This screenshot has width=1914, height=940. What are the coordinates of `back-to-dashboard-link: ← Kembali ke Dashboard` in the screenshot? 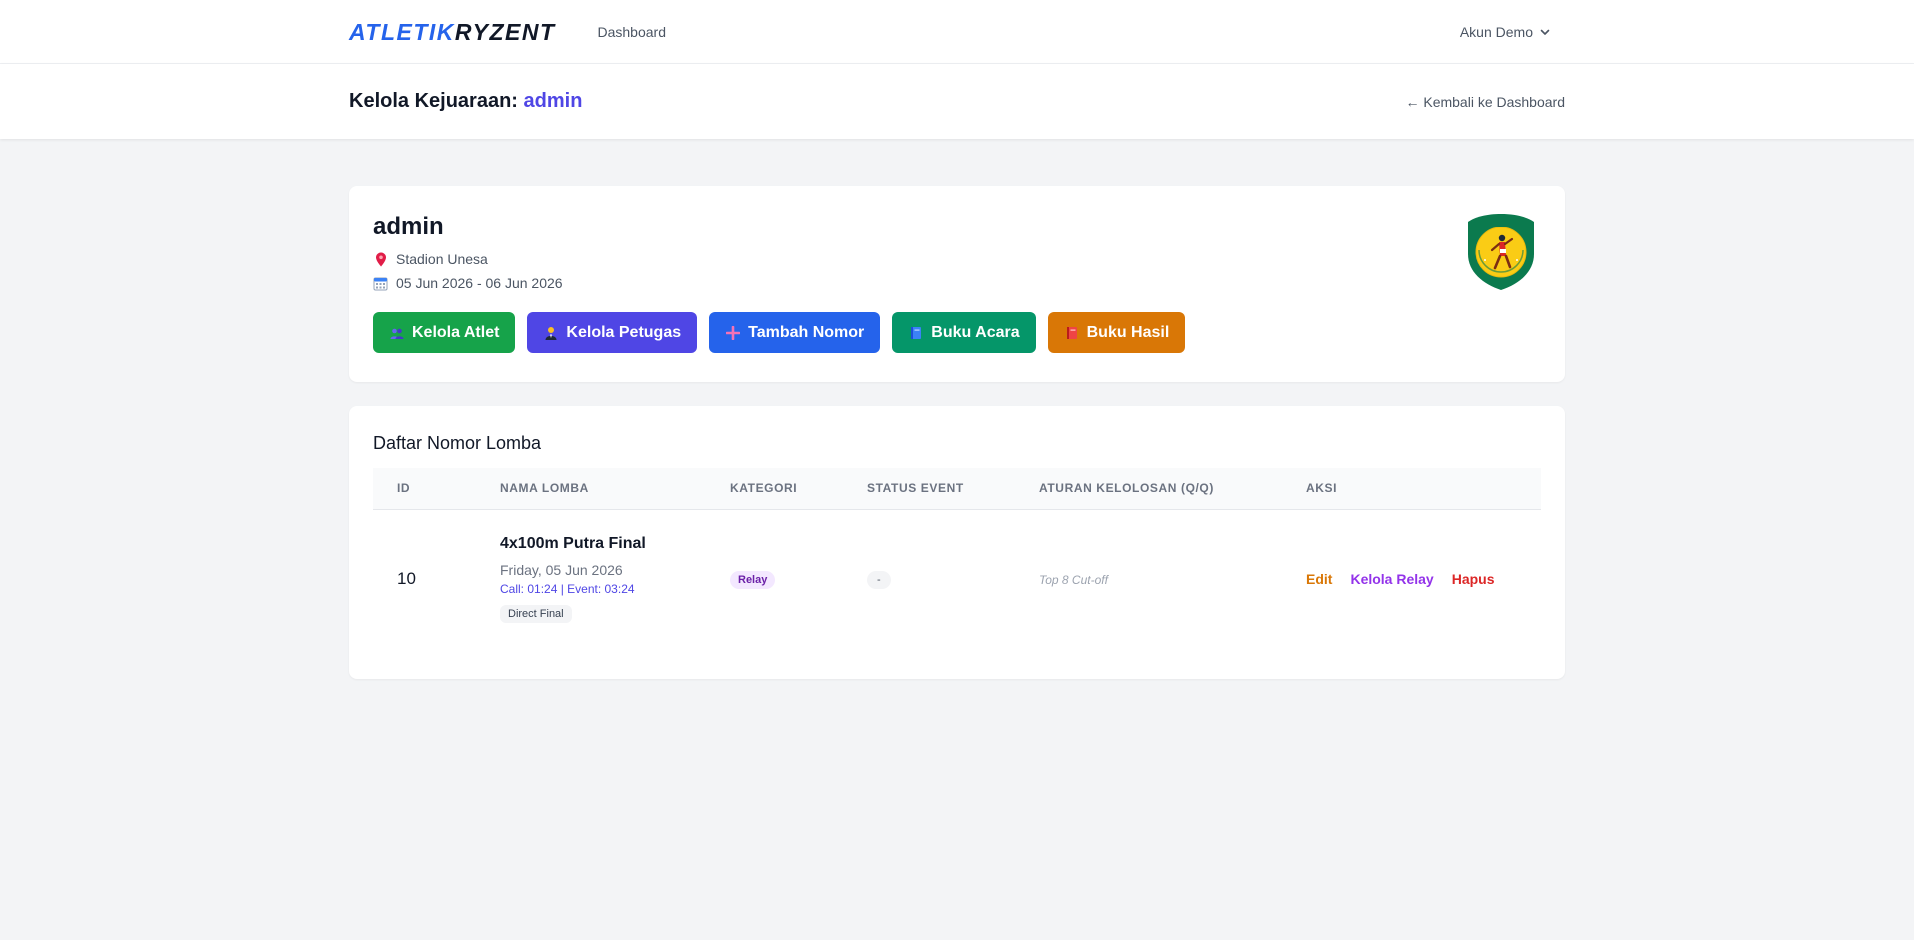 It's located at (1485, 102).